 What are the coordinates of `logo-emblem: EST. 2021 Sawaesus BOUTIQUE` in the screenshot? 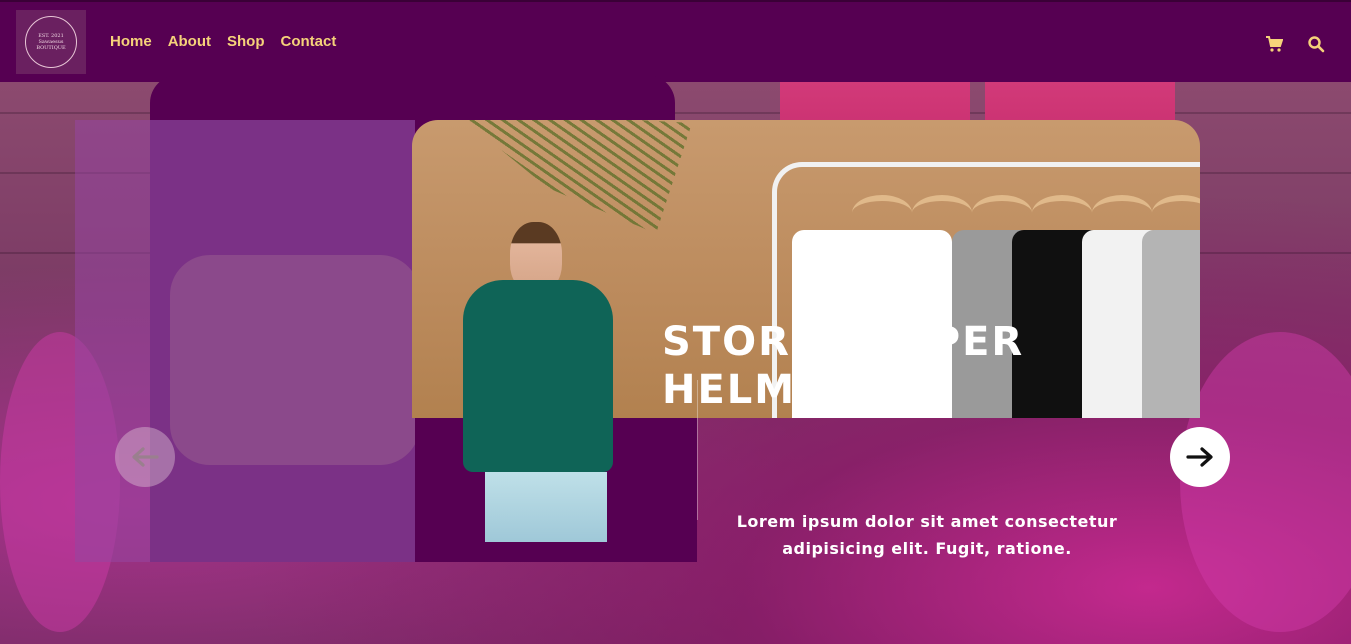 It's located at (51, 42).